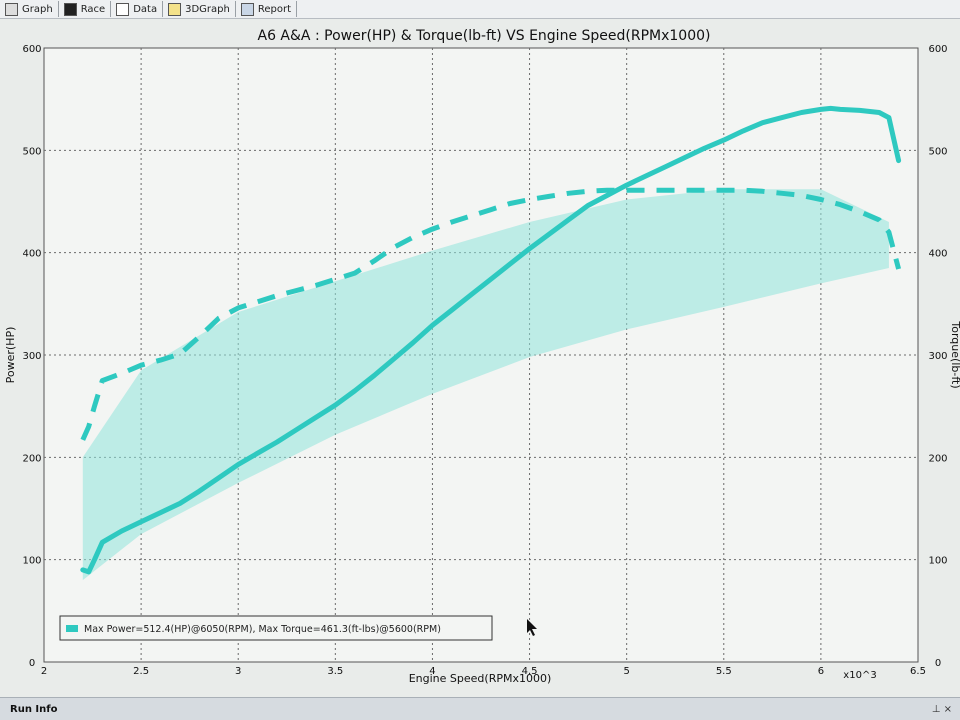  Describe the element at coordinates (70, 9) in the screenshot. I see `race-flag-icon` at that location.